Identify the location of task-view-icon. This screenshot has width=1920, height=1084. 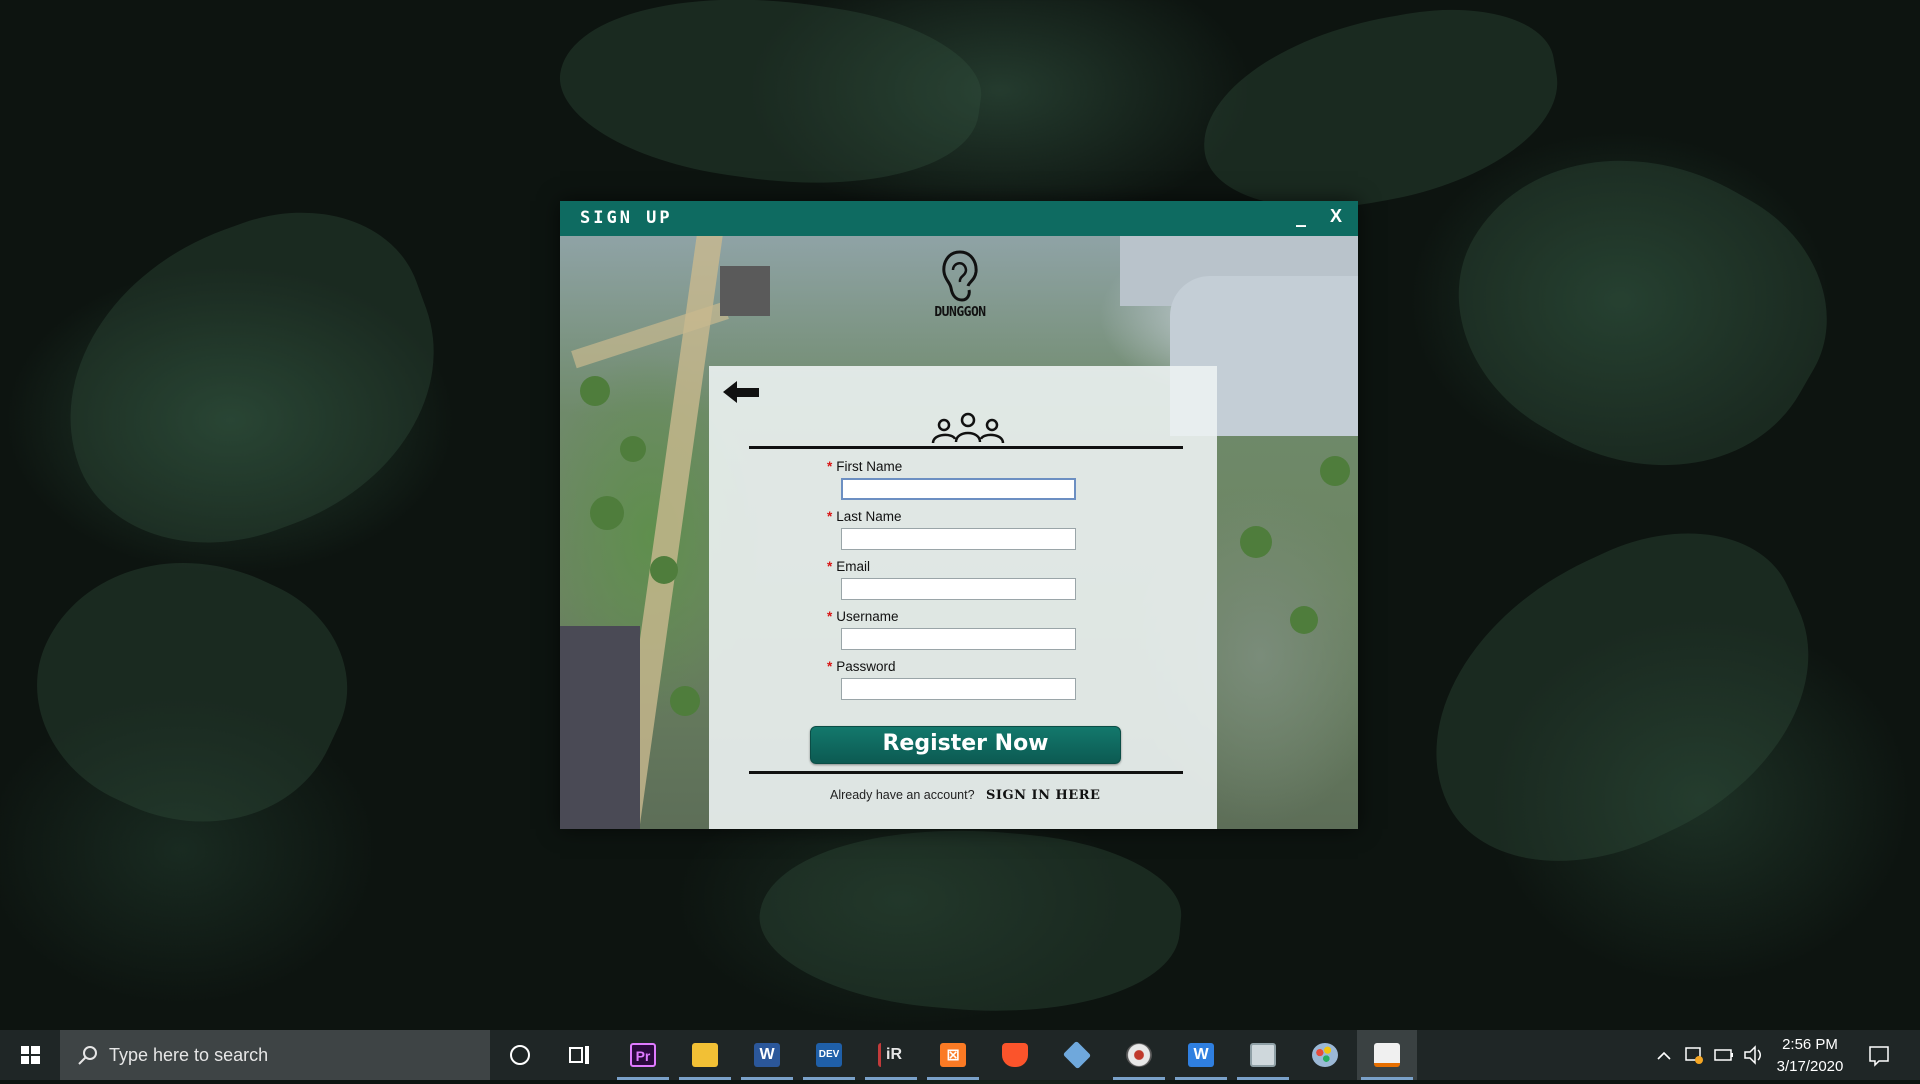
(579, 1055).